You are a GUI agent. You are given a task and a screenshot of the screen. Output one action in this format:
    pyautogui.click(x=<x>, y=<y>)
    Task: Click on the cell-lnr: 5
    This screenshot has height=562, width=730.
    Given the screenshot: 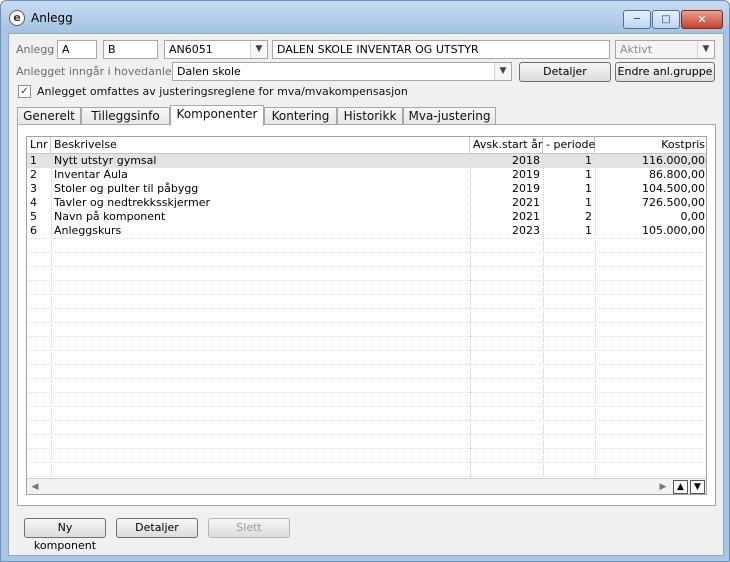 What is the action you would take?
    pyautogui.click(x=33, y=216)
    